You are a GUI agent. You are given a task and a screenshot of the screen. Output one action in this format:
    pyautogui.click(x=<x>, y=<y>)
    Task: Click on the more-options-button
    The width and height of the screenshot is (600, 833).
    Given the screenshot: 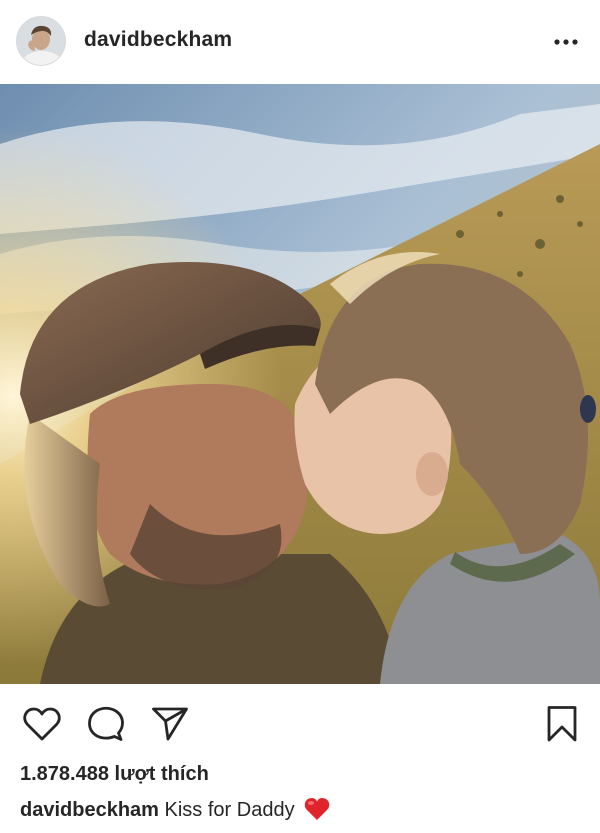 What is the action you would take?
    pyautogui.click(x=566, y=42)
    